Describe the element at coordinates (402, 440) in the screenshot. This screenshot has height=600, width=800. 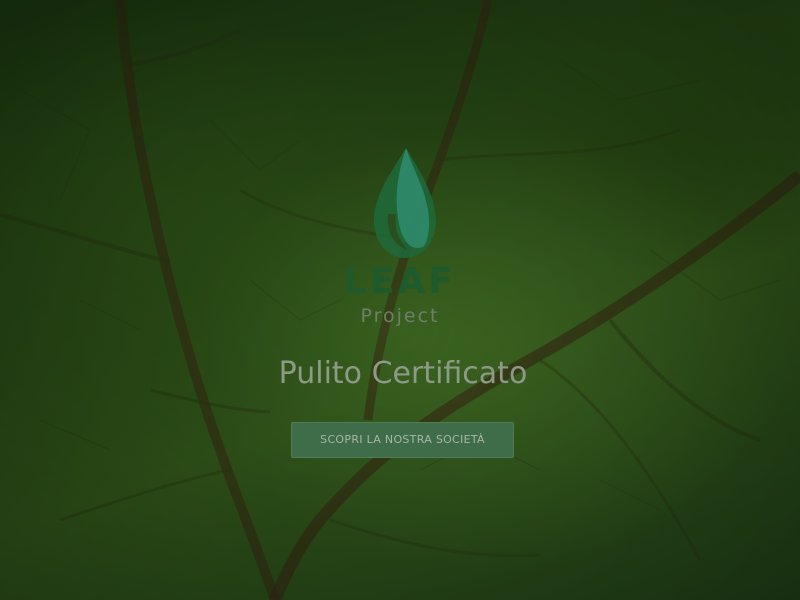
I see `discover-company-button: SCOPRI LA NOSTRA SOCIETÀ` at that location.